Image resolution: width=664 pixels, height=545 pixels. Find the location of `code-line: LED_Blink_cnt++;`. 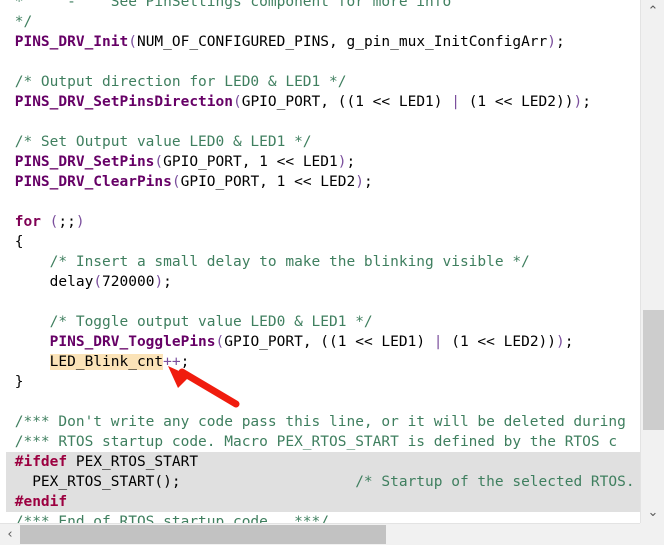

code-line: LED_Blink_cnt++; is located at coordinates (320, 362).